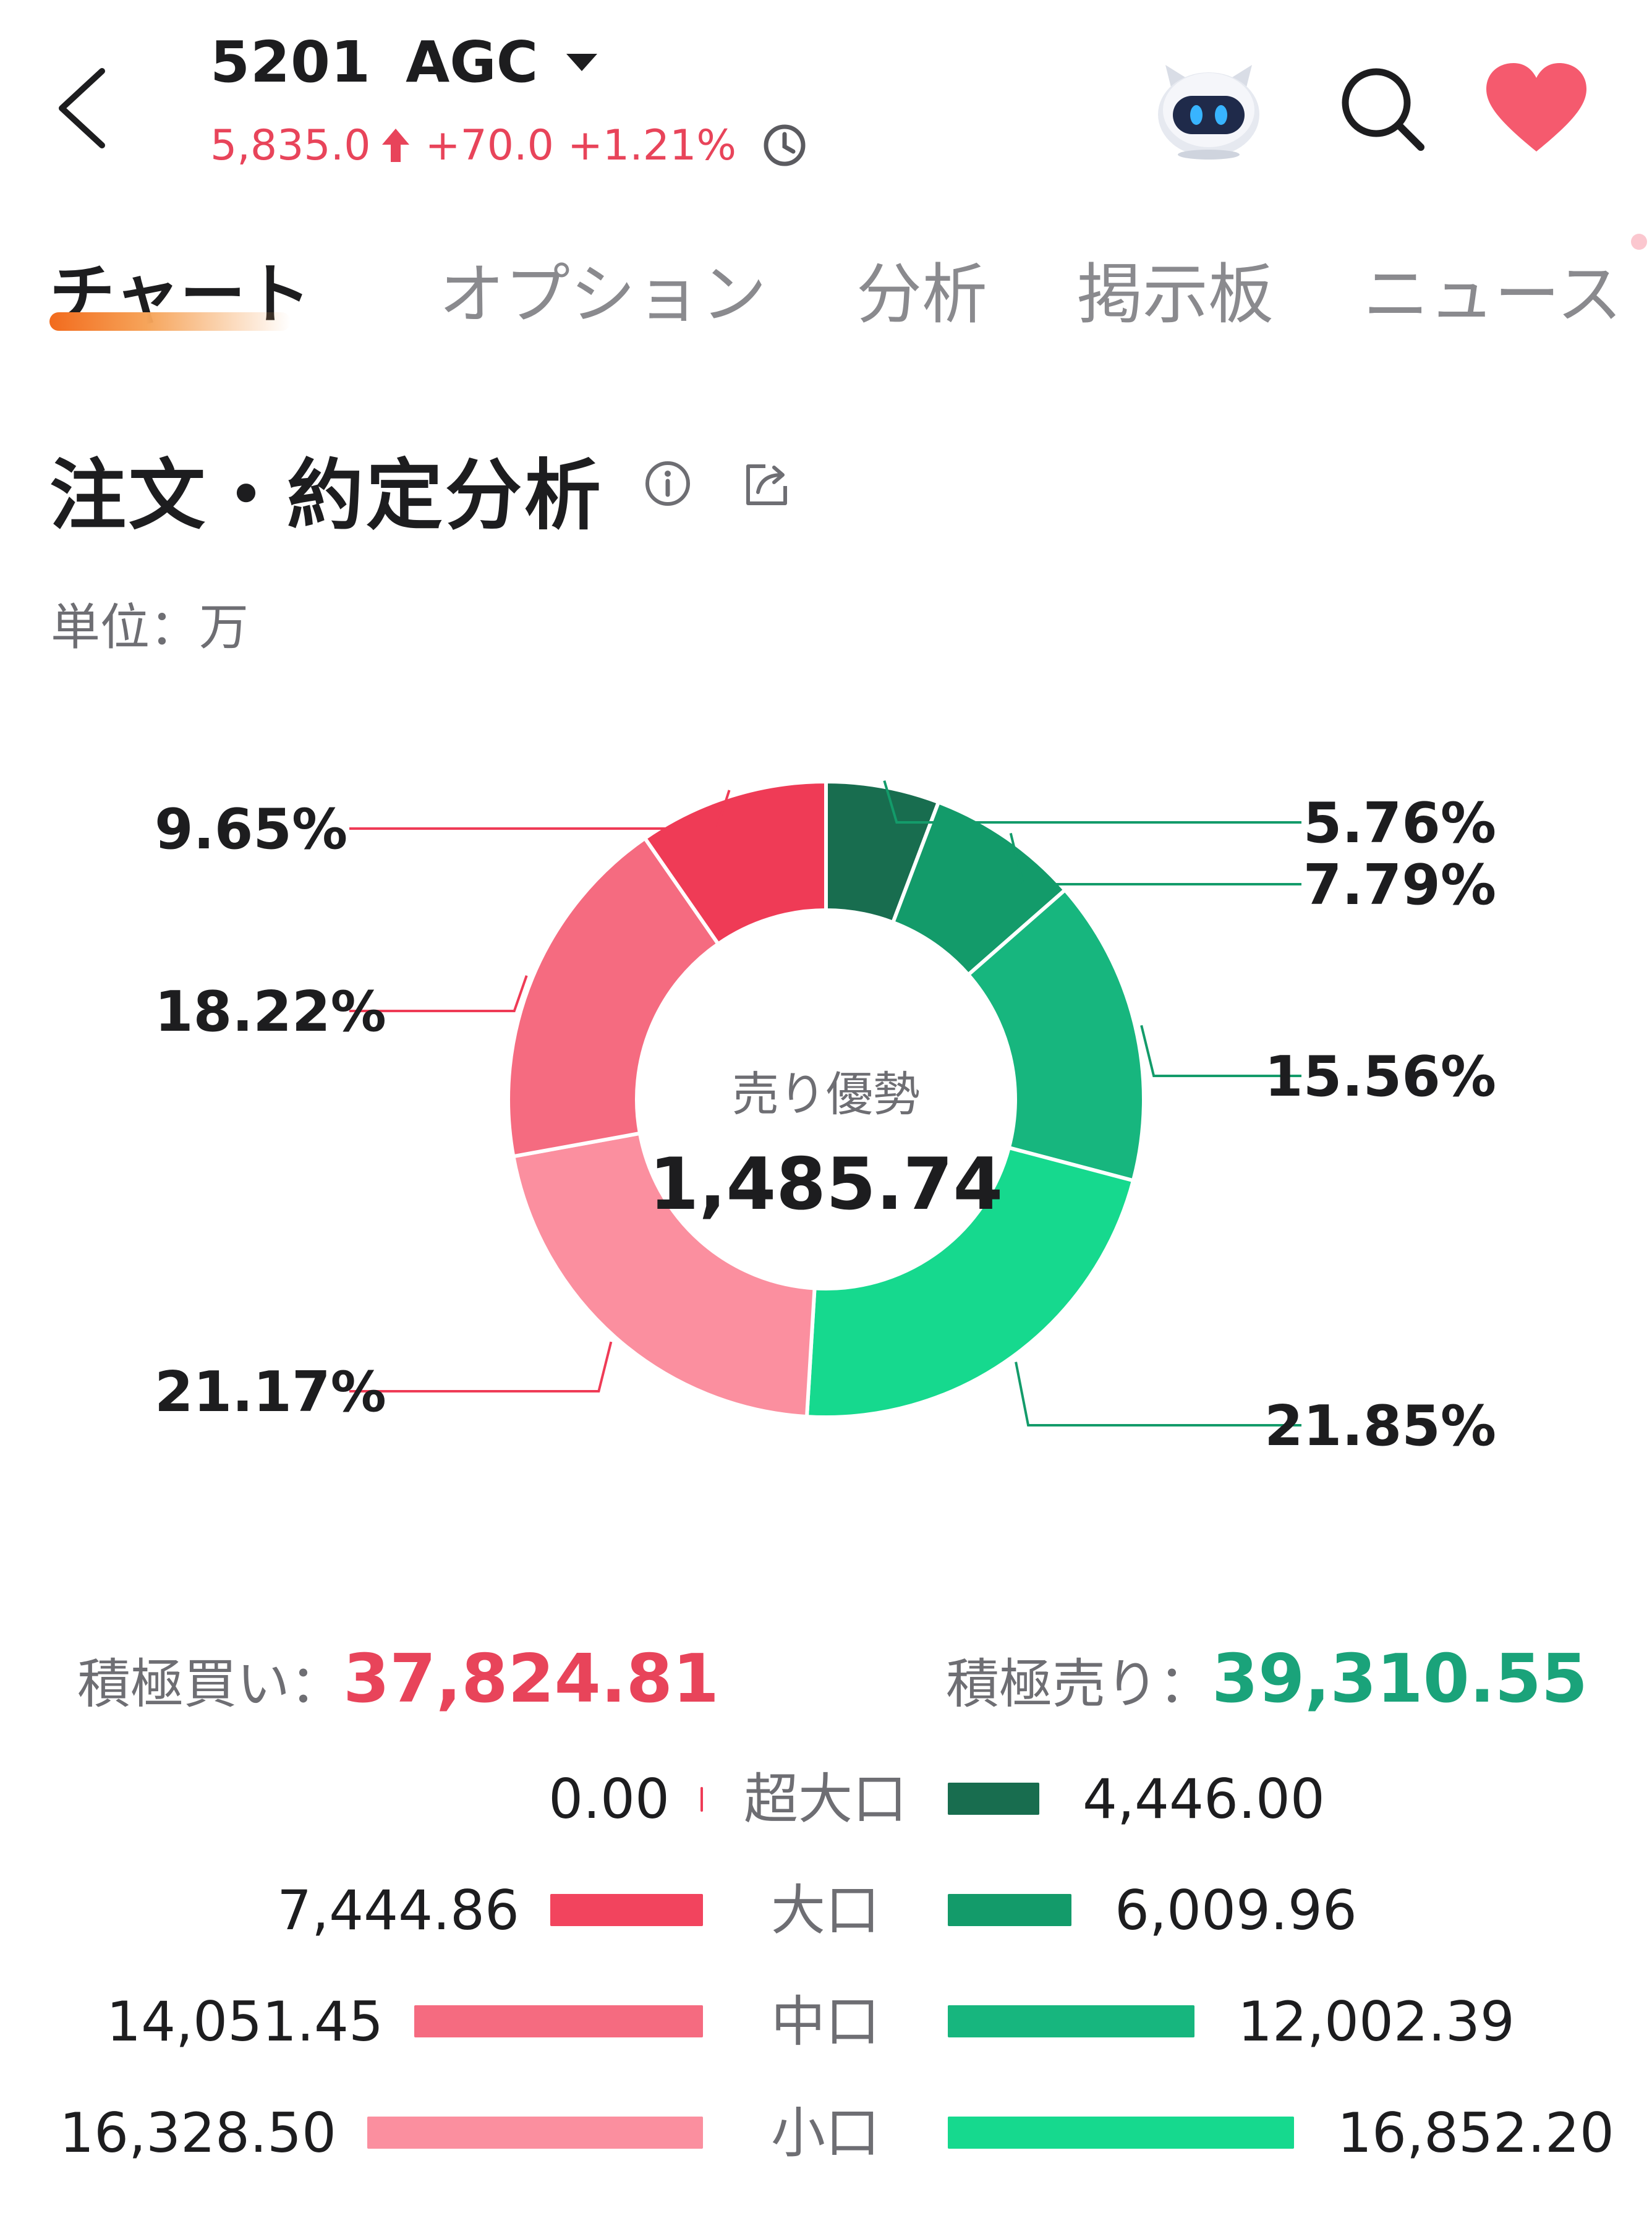 This screenshot has width=1652, height=2226. Describe the element at coordinates (1536, 108) in the screenshot. I see `heart-icon` at that location.